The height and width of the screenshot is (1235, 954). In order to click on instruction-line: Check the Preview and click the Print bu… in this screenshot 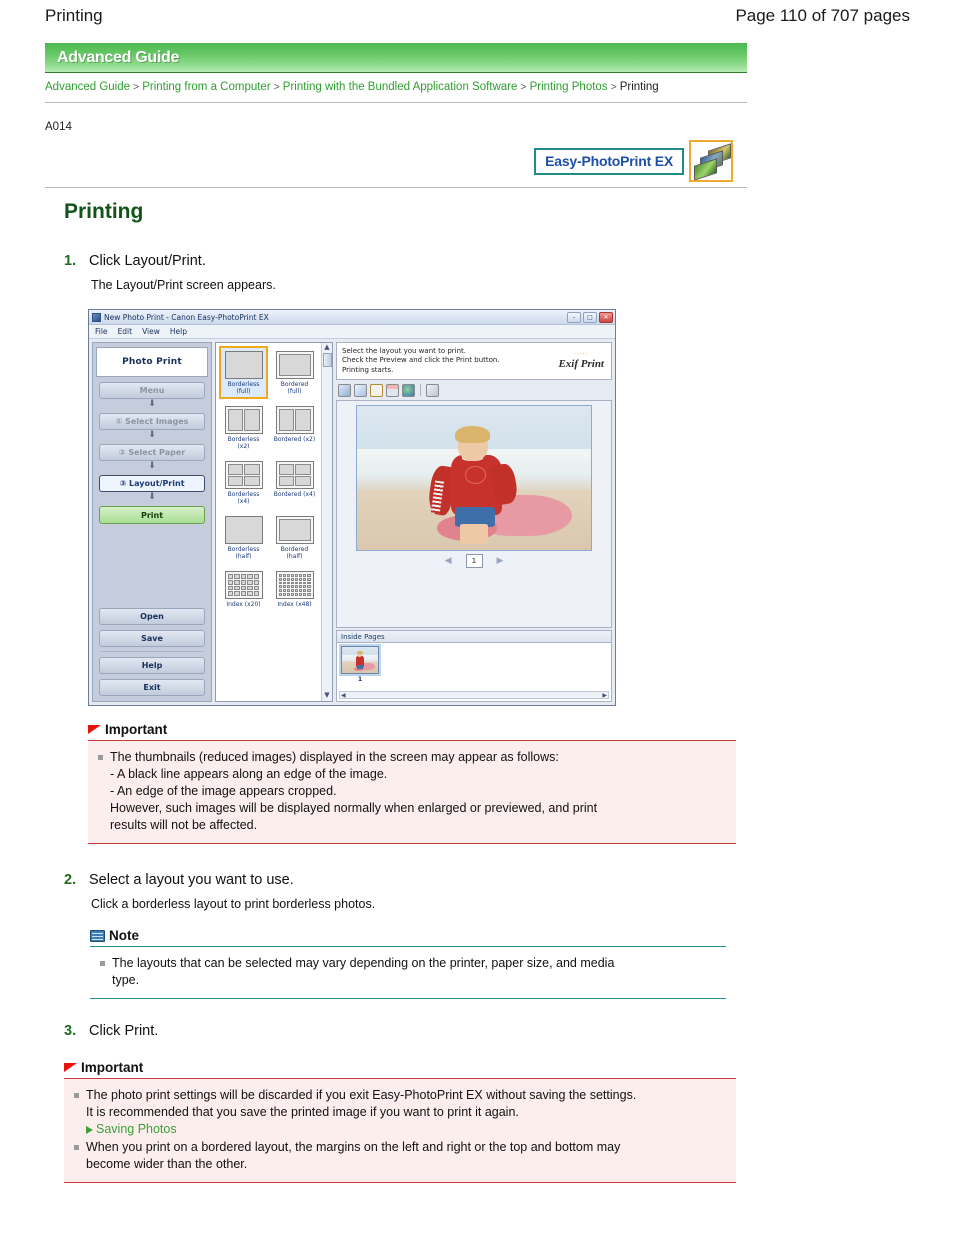, I will do `click(421, 360)`.